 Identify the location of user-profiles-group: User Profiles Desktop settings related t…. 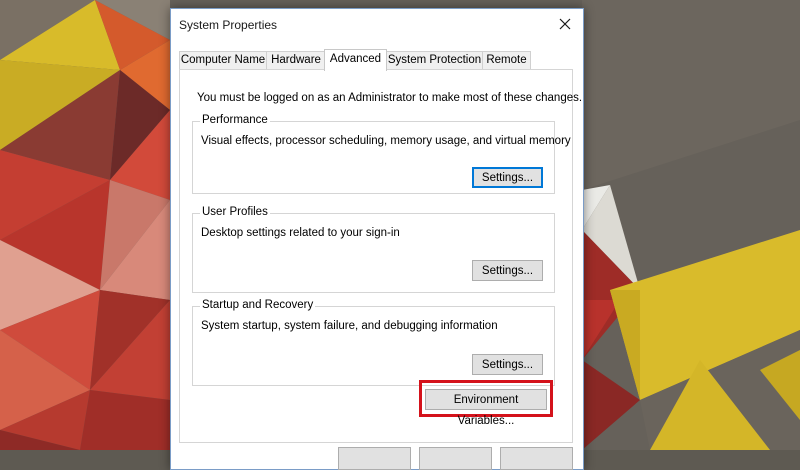
(373, 249).